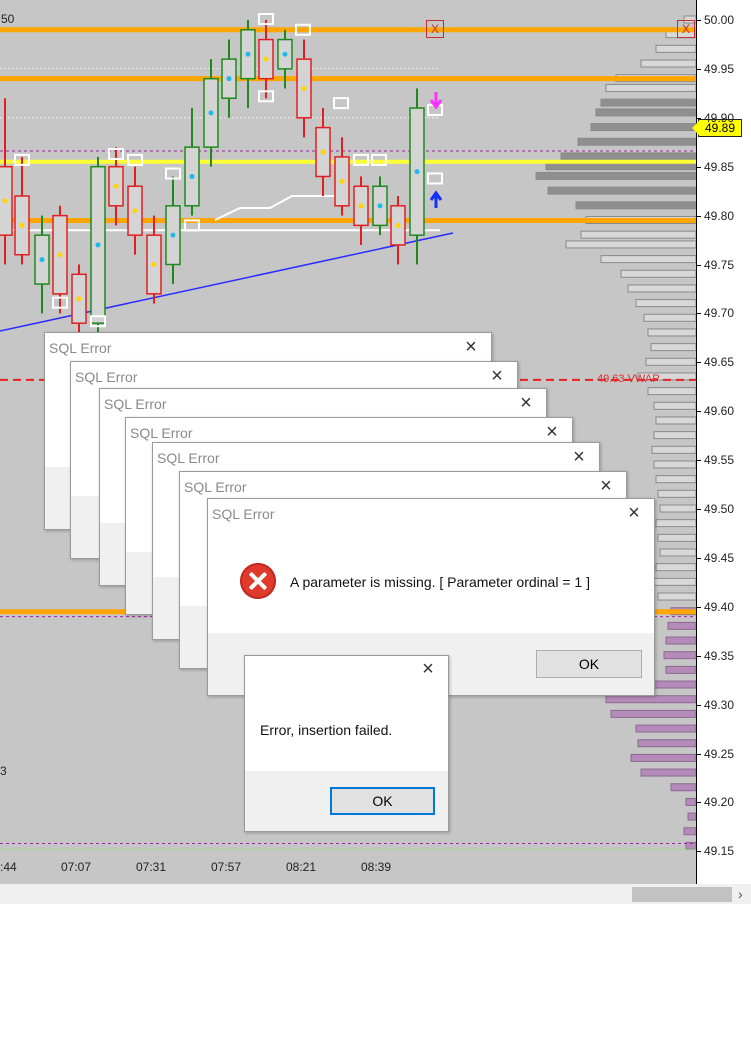 This screenshot has height=1054, width=751. I want to click on price-tick-label: 49.65, so click(719, 362).